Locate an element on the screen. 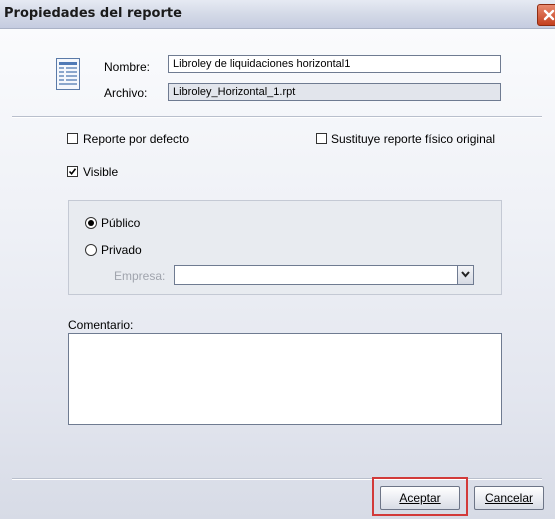  aceptar-highlight-box is located at coordinates (420, 496).